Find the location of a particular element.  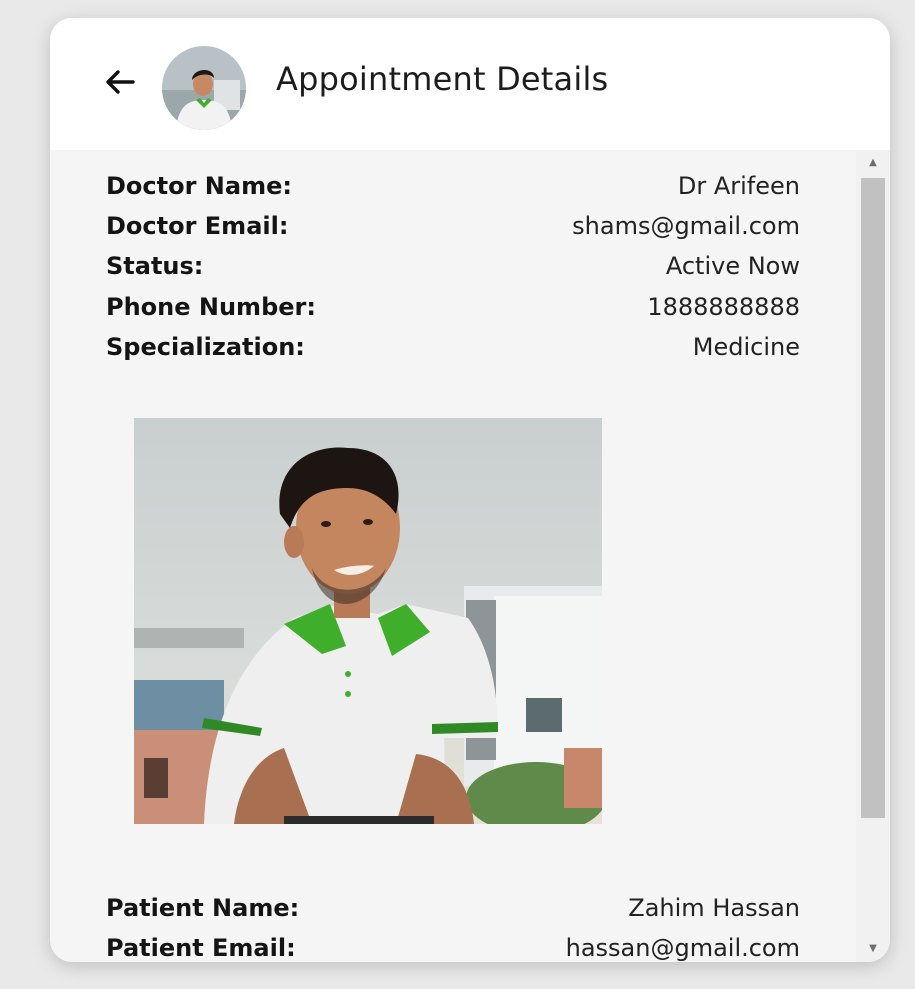

status-label: Status: is located at coordinates (155, 266).